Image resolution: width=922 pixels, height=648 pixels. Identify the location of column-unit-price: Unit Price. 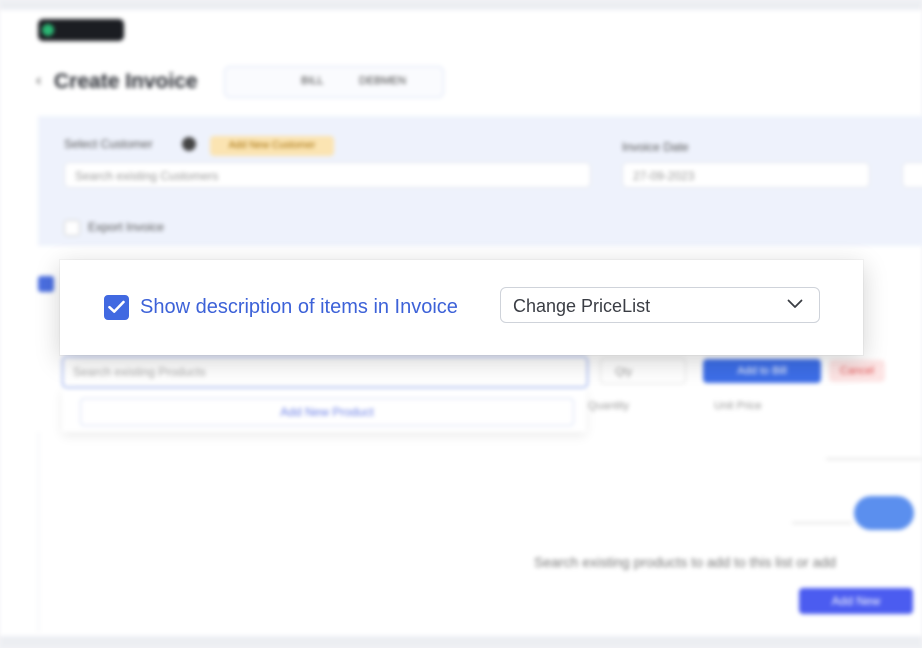
(738, 406).